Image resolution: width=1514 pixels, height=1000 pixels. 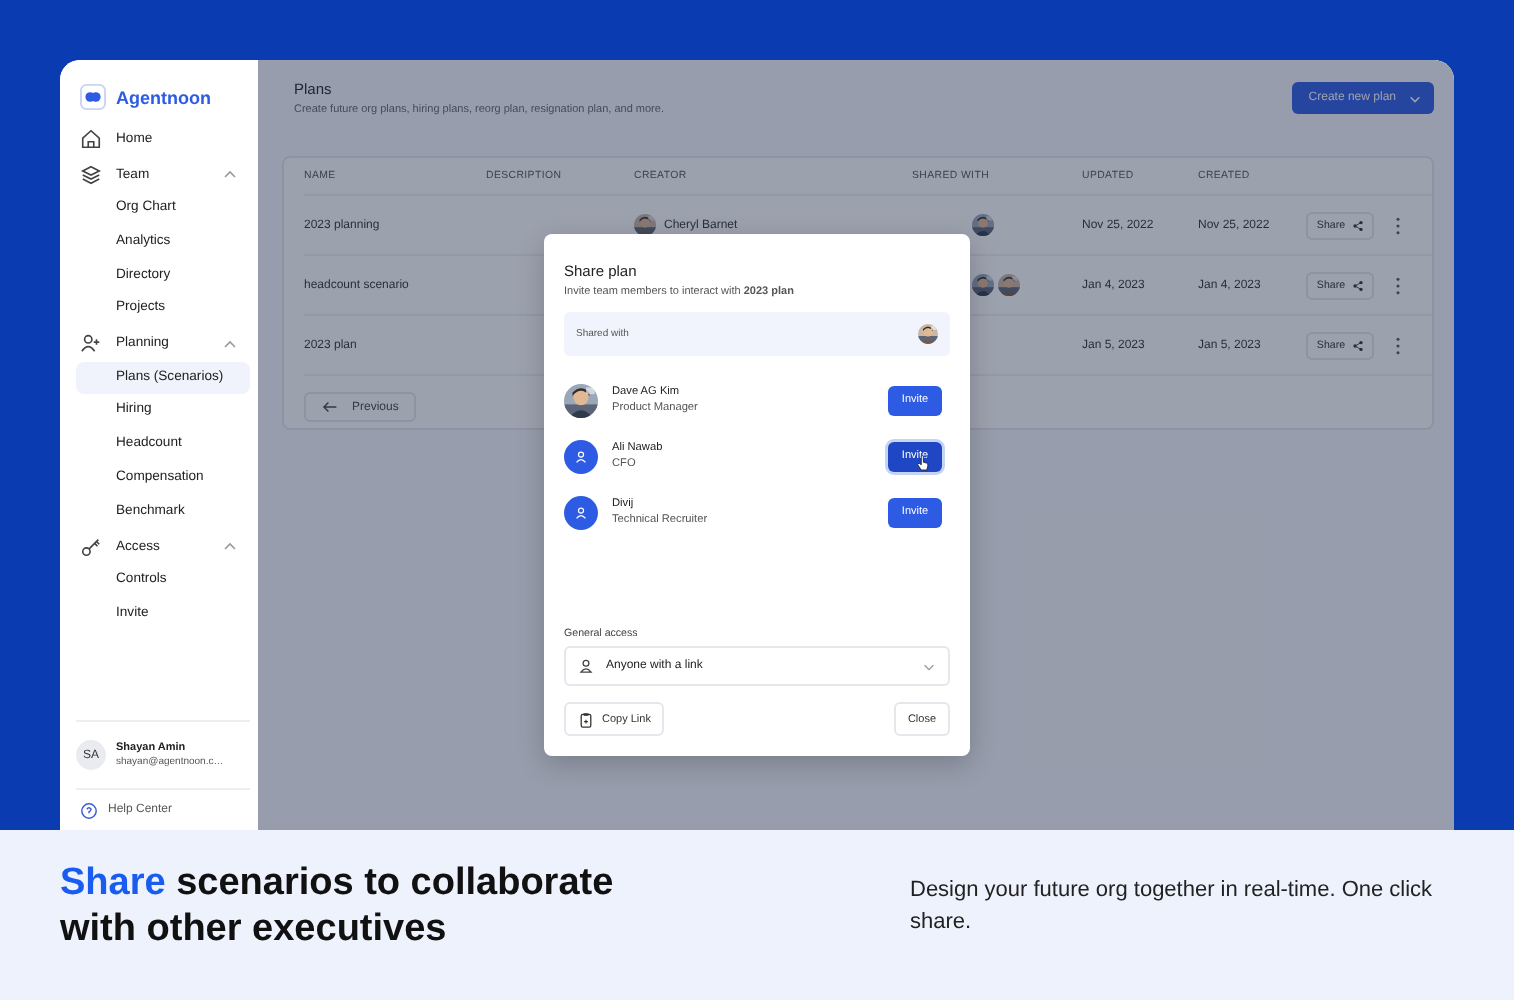 I want to click on help-icon, so click(x=89, y=810).